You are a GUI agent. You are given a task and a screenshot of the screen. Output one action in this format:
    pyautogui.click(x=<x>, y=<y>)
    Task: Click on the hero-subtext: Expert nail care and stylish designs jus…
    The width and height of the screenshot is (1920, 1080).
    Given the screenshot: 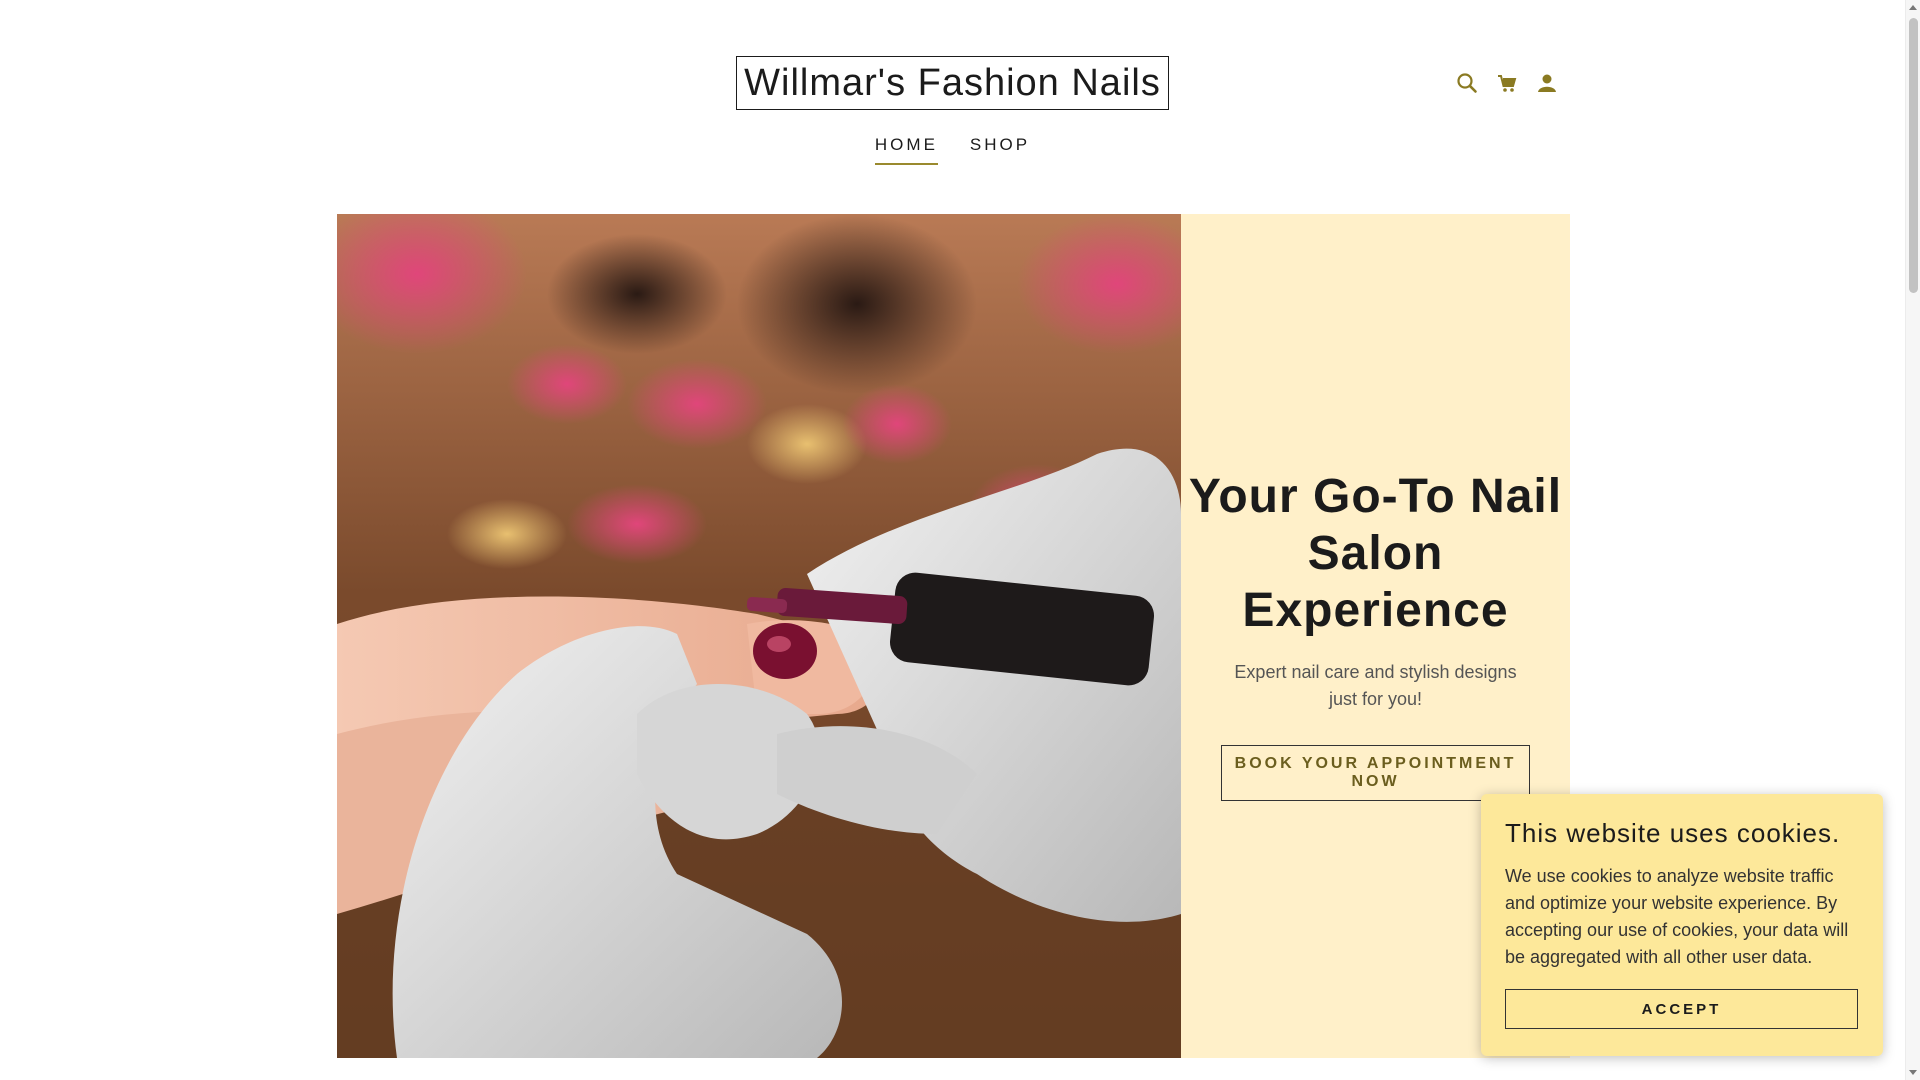 What is the action you would take?
    pyautogui.click(x=1375, y=685)
    